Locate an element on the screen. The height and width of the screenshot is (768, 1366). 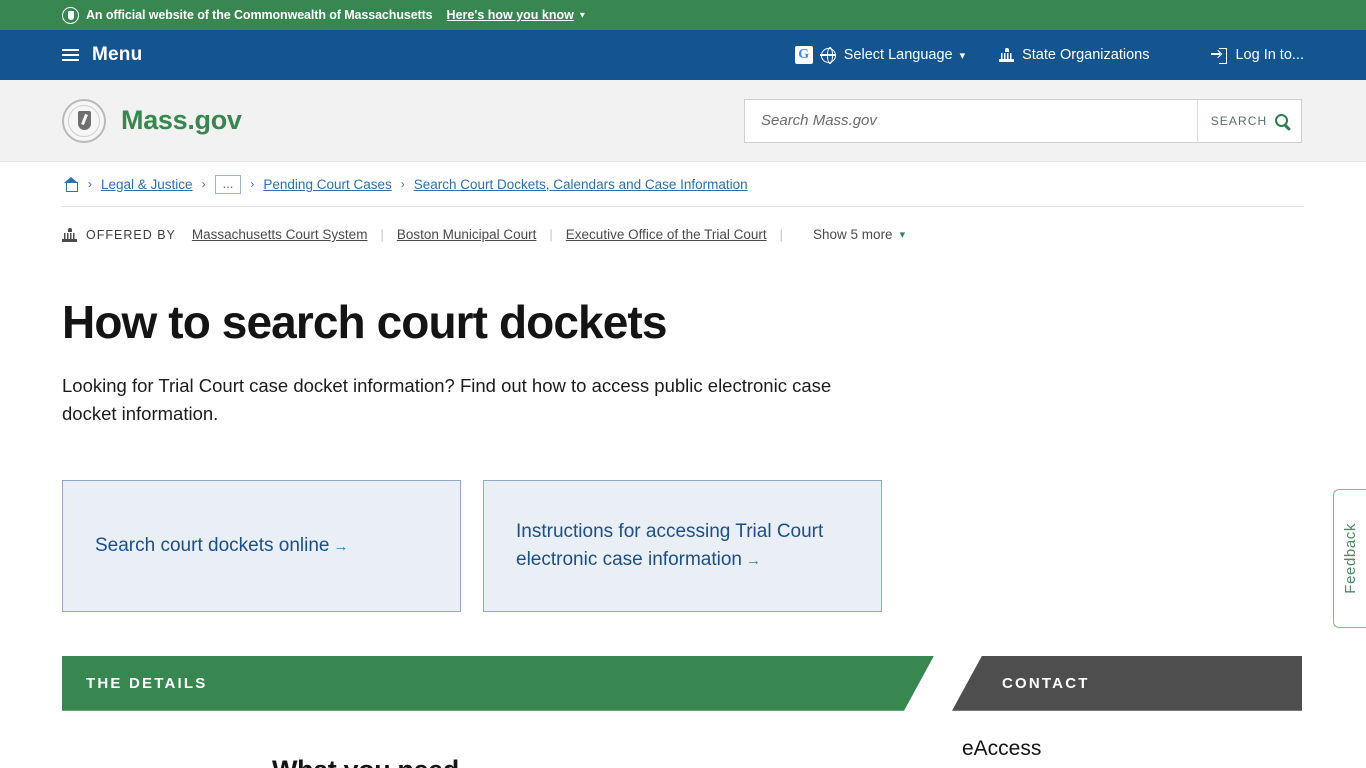
search-button: SEARCH is located at coordinates (1249, 120).